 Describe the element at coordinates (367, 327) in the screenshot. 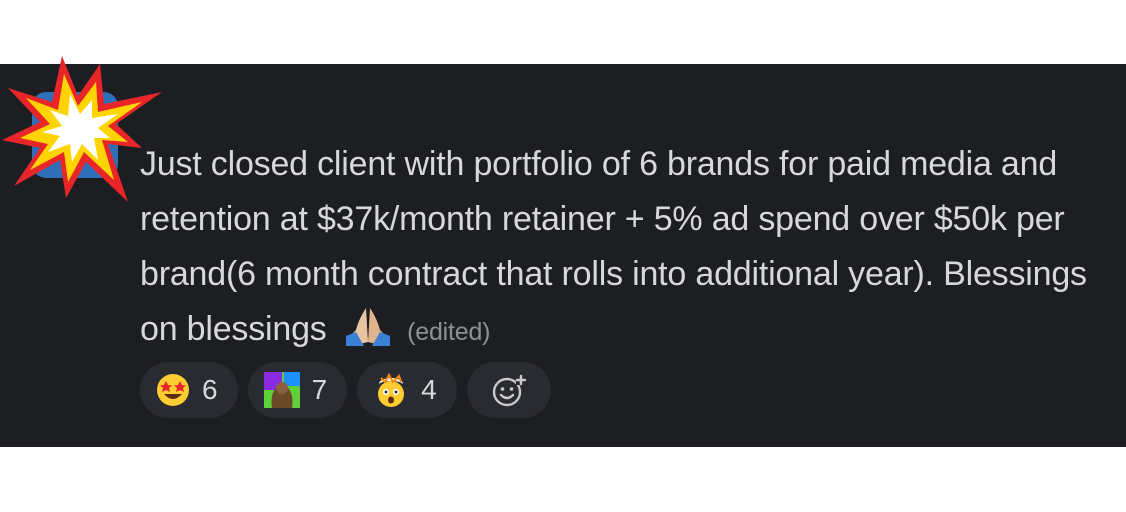

I see `folded-hands-icon` at that location.